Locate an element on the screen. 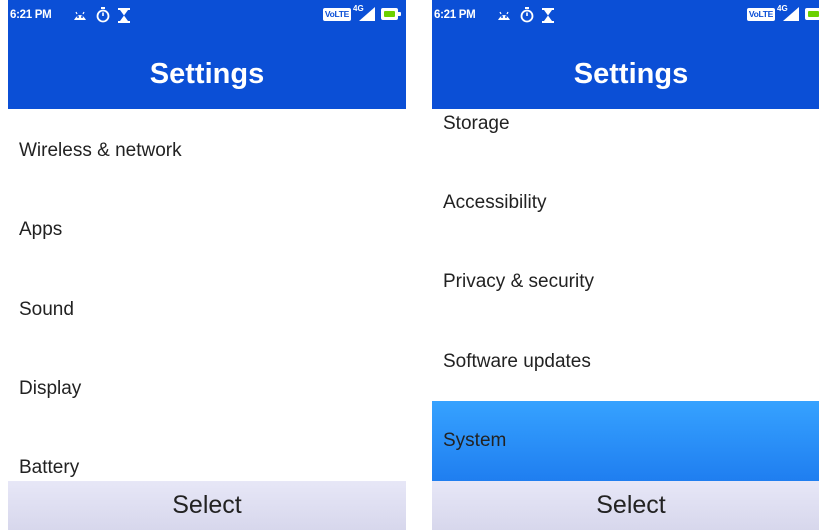 This screenshot has width=819, height=530. list-item-label: Sound is located at coordinates (46, 309).